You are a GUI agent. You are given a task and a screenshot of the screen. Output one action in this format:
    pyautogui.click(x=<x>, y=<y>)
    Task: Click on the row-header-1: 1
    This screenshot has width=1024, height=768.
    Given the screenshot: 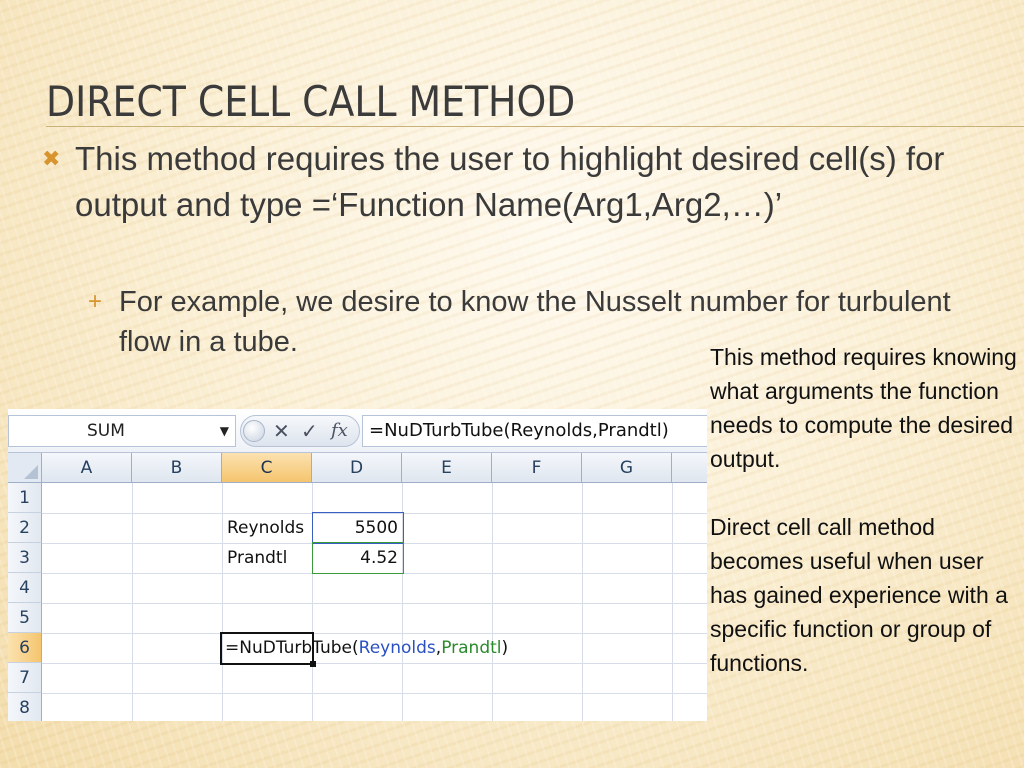 What is the action you would take?
    pyautogui.click(x=25, y=498)
    